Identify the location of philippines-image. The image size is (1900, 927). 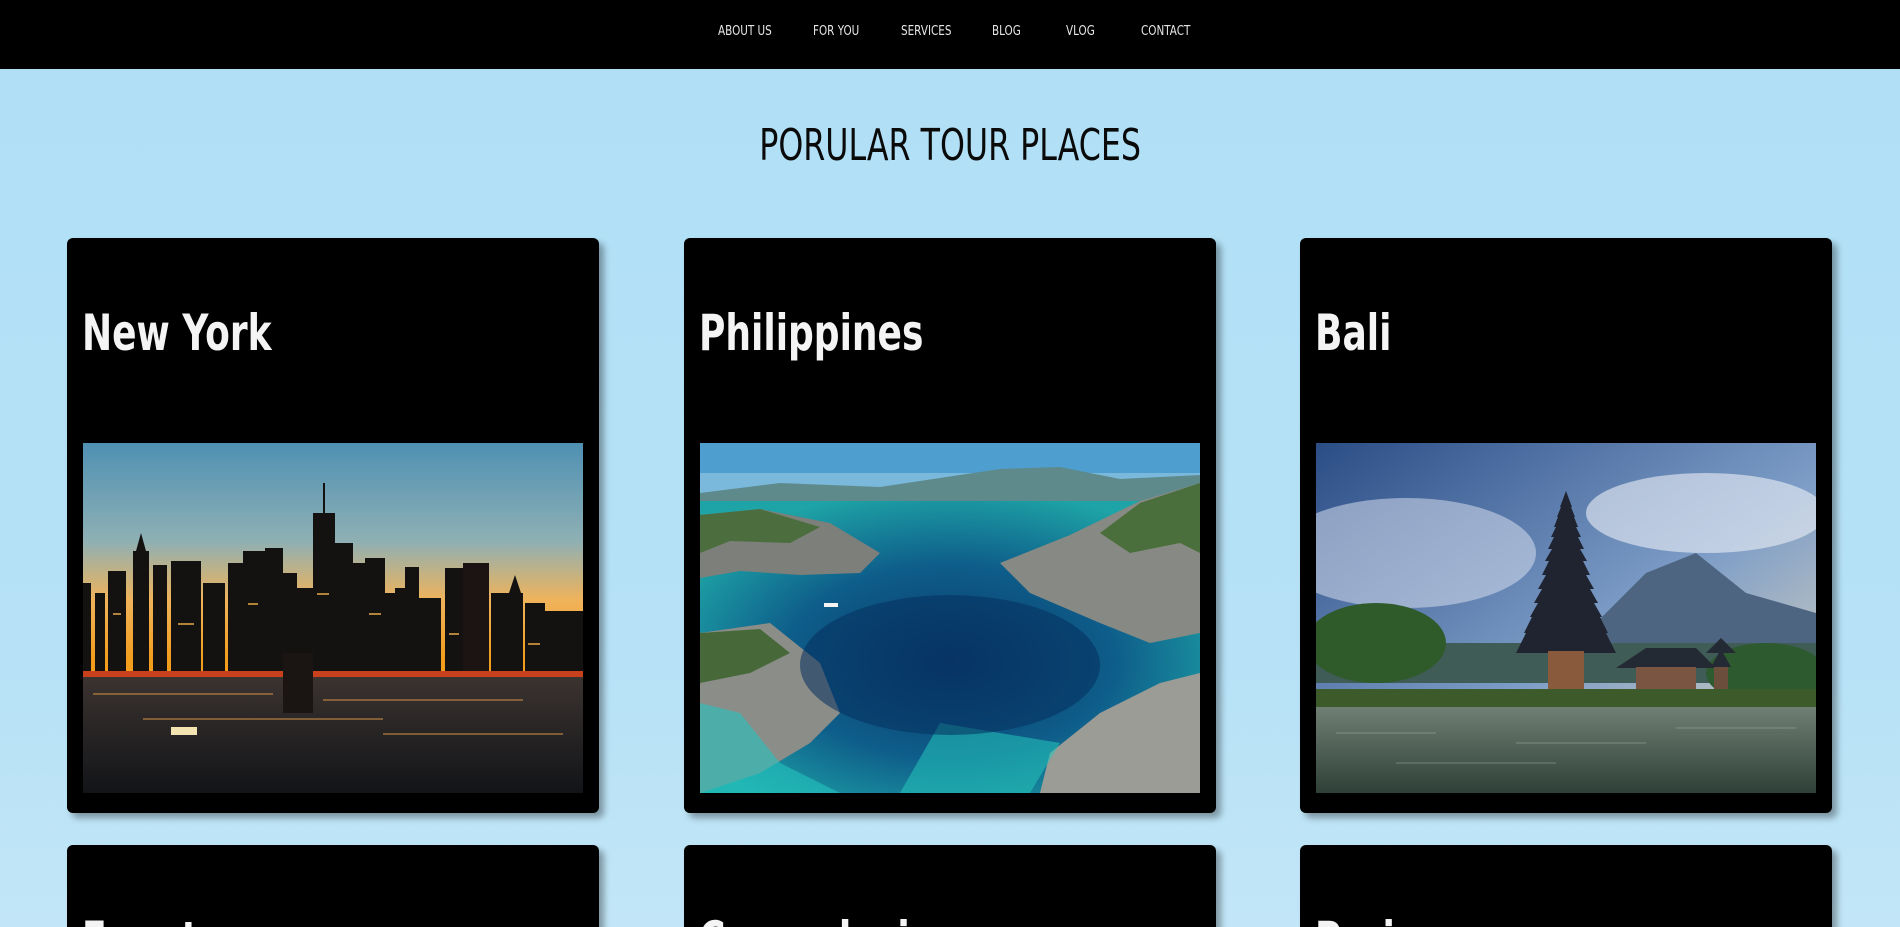
(950, 618).